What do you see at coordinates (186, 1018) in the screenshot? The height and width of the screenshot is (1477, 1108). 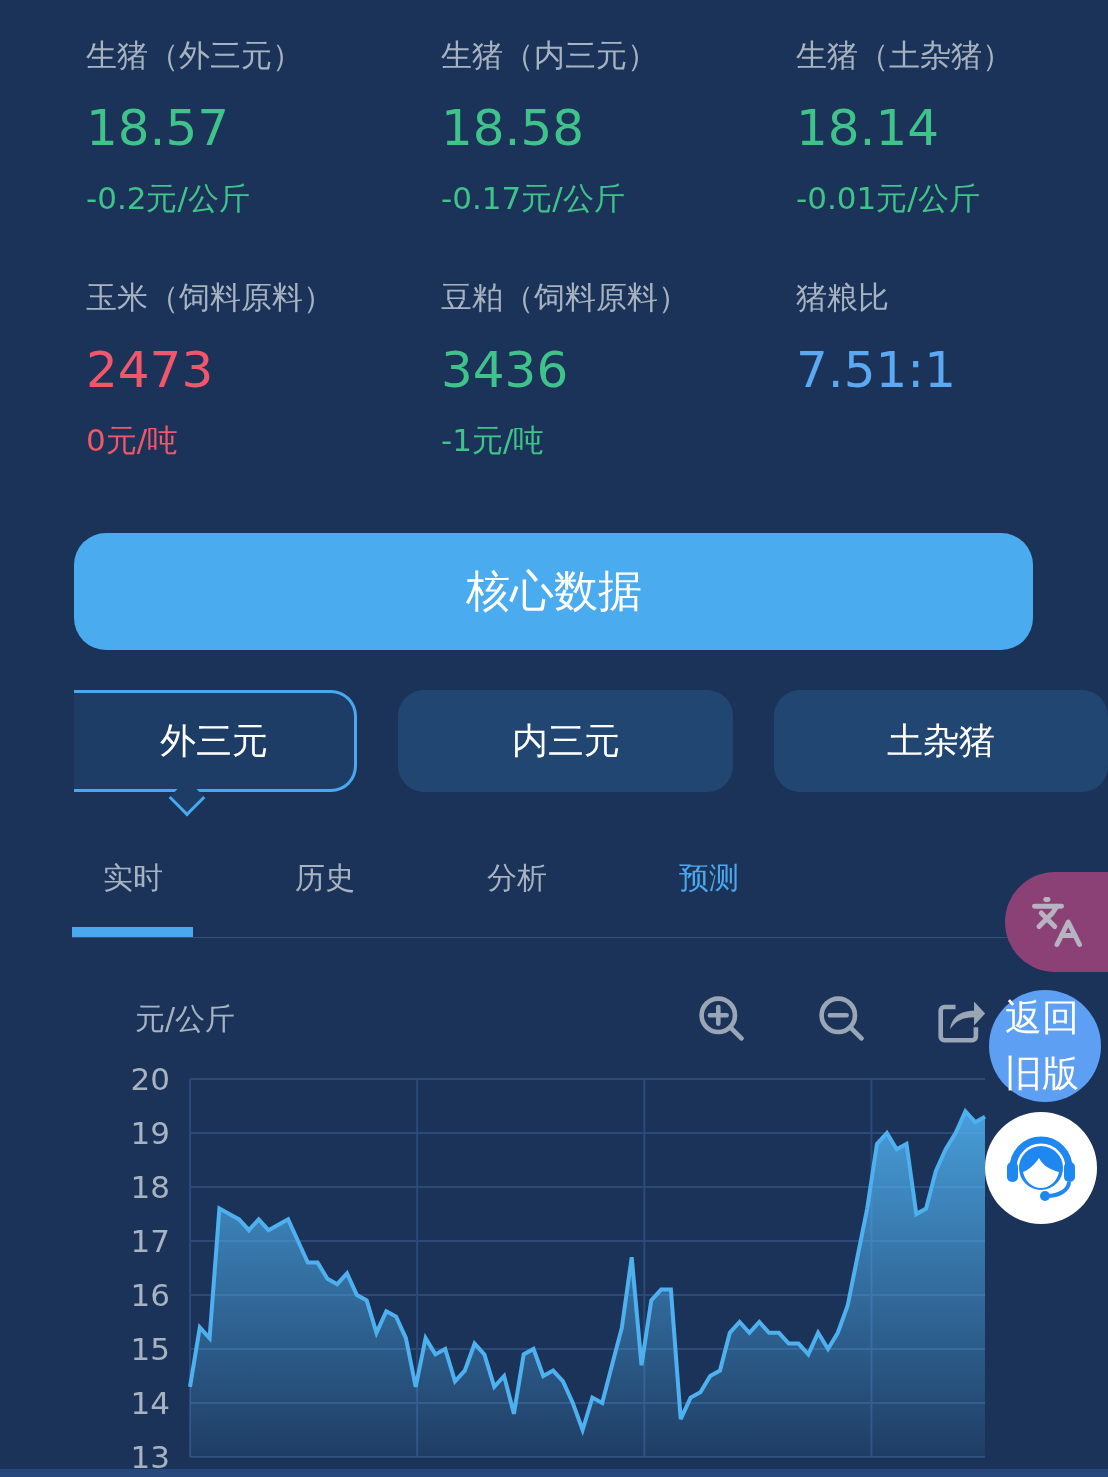 I see `unit-label: 元/公斤` at bounding box center [186, 1018].